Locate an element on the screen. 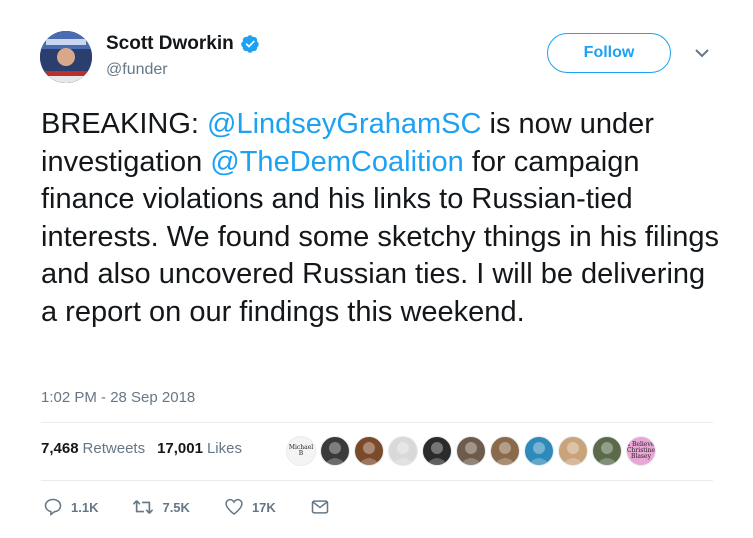 This screenshot has height=538, width=753. liker-avatars: Michael B I Believe Christine Blasey is located at coordinates (473, 451).